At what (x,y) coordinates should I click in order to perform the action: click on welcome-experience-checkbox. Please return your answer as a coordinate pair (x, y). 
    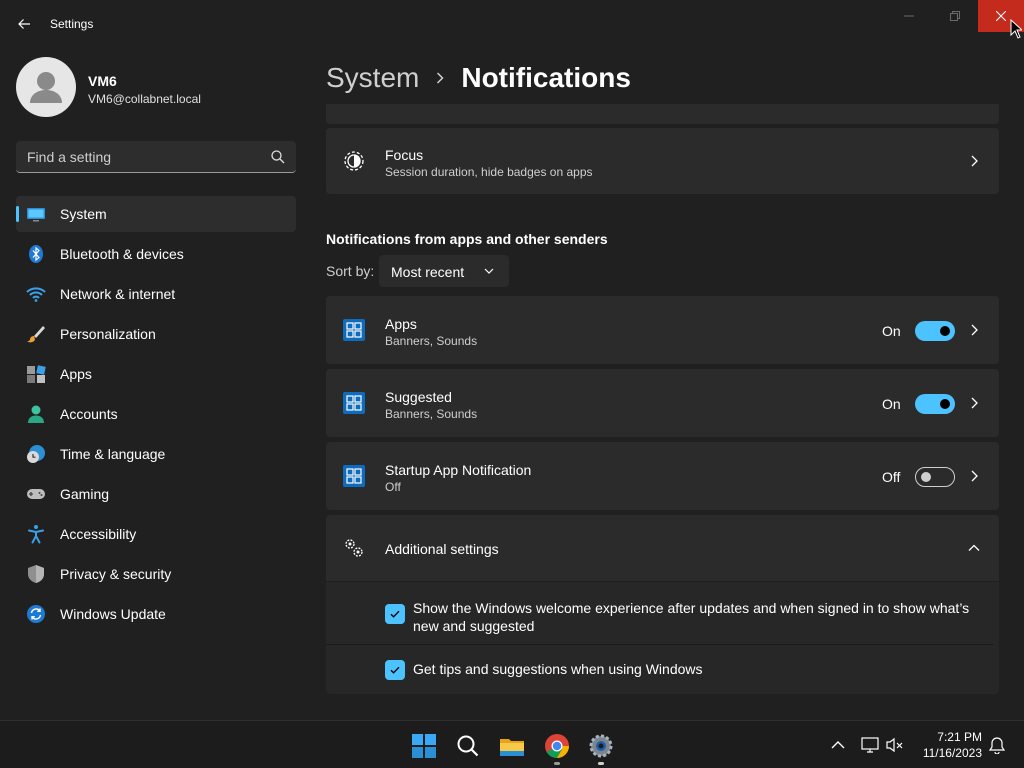
    Looking at the image, I should click on (395, 614).